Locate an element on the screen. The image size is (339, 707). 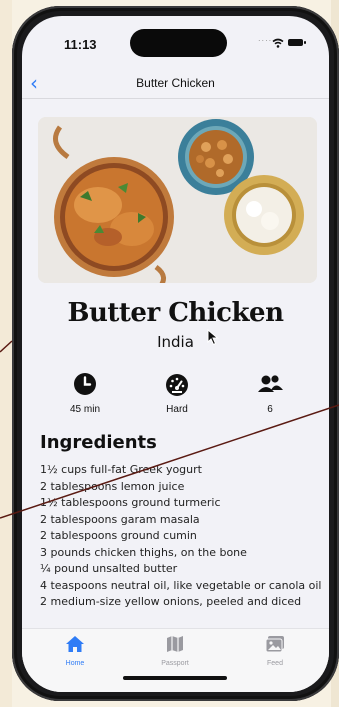
tab-bar: Home Passport Feed is located at coordinates (175, 660).